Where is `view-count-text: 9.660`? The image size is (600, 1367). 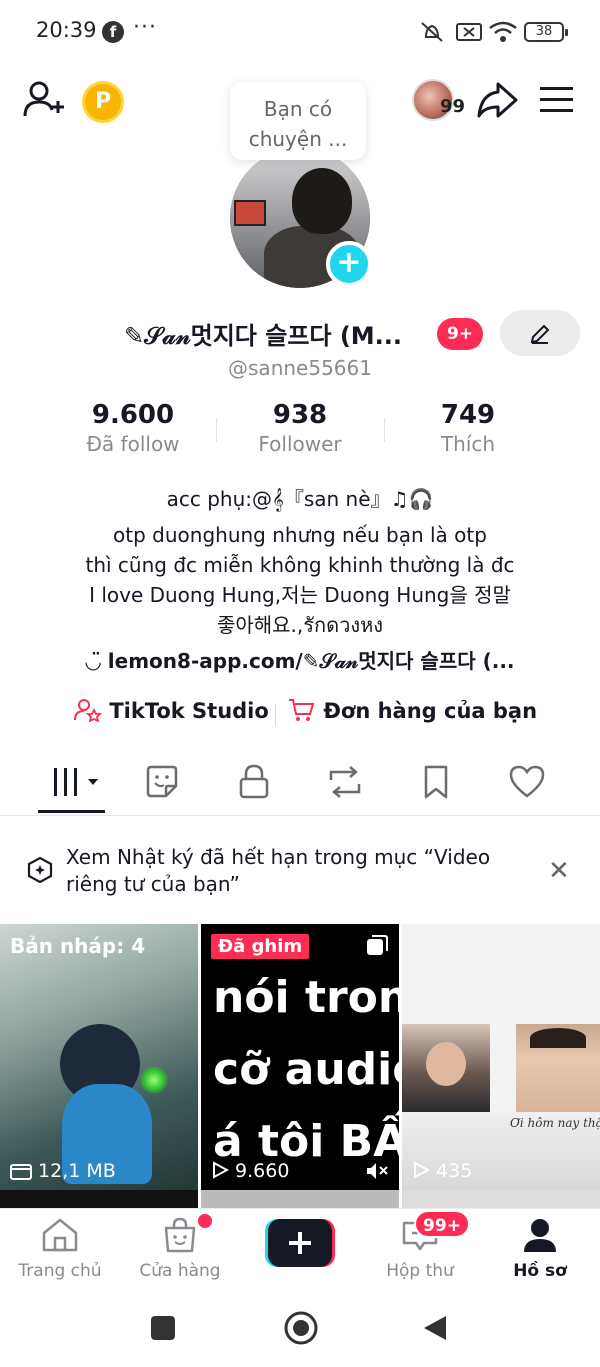
view-count-text: 9.660 is located at coordinates (262, 1171).